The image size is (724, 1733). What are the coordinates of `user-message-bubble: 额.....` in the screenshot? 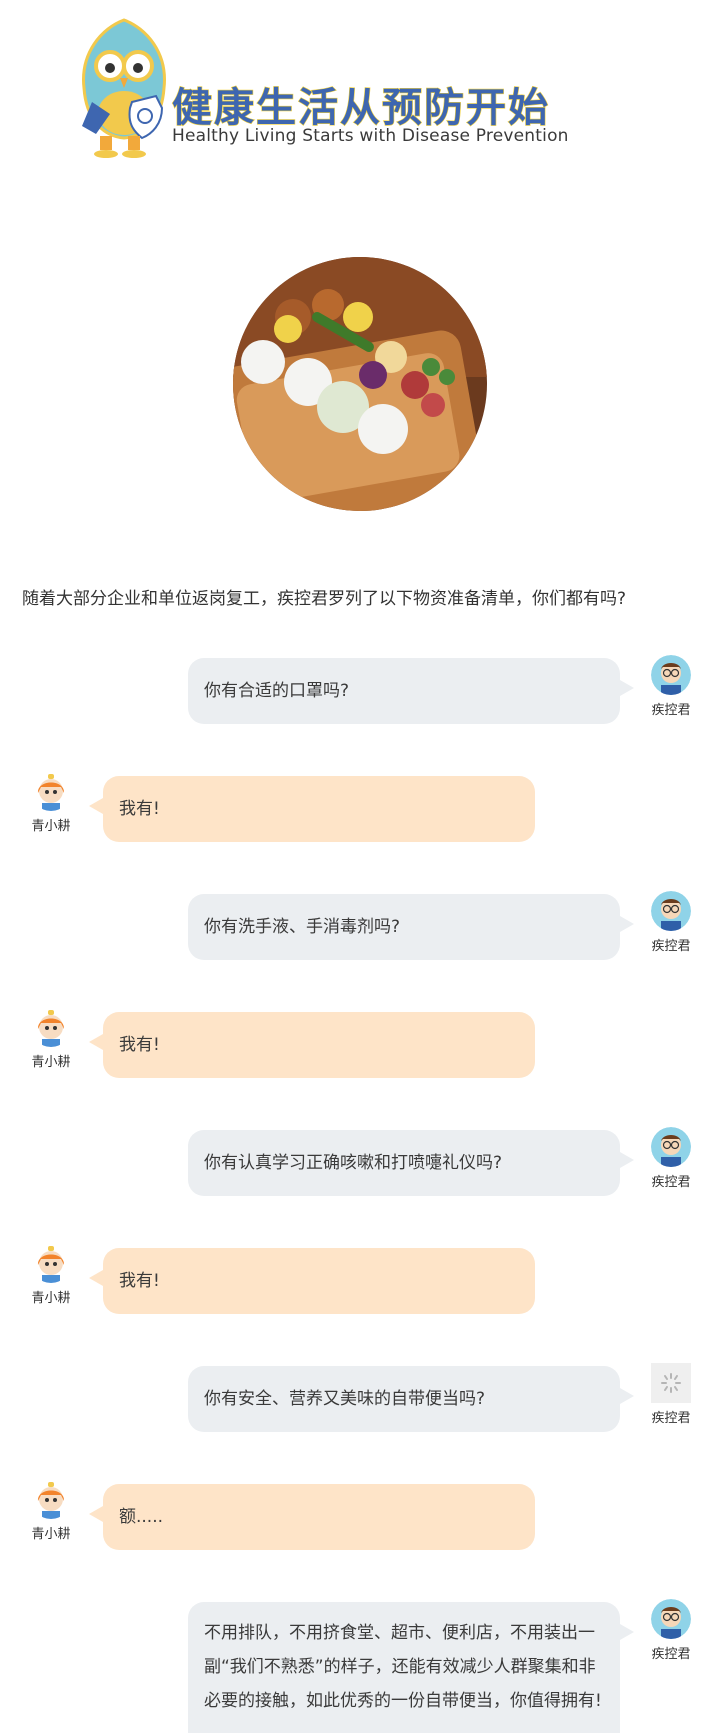 It's located at (319, 1517).